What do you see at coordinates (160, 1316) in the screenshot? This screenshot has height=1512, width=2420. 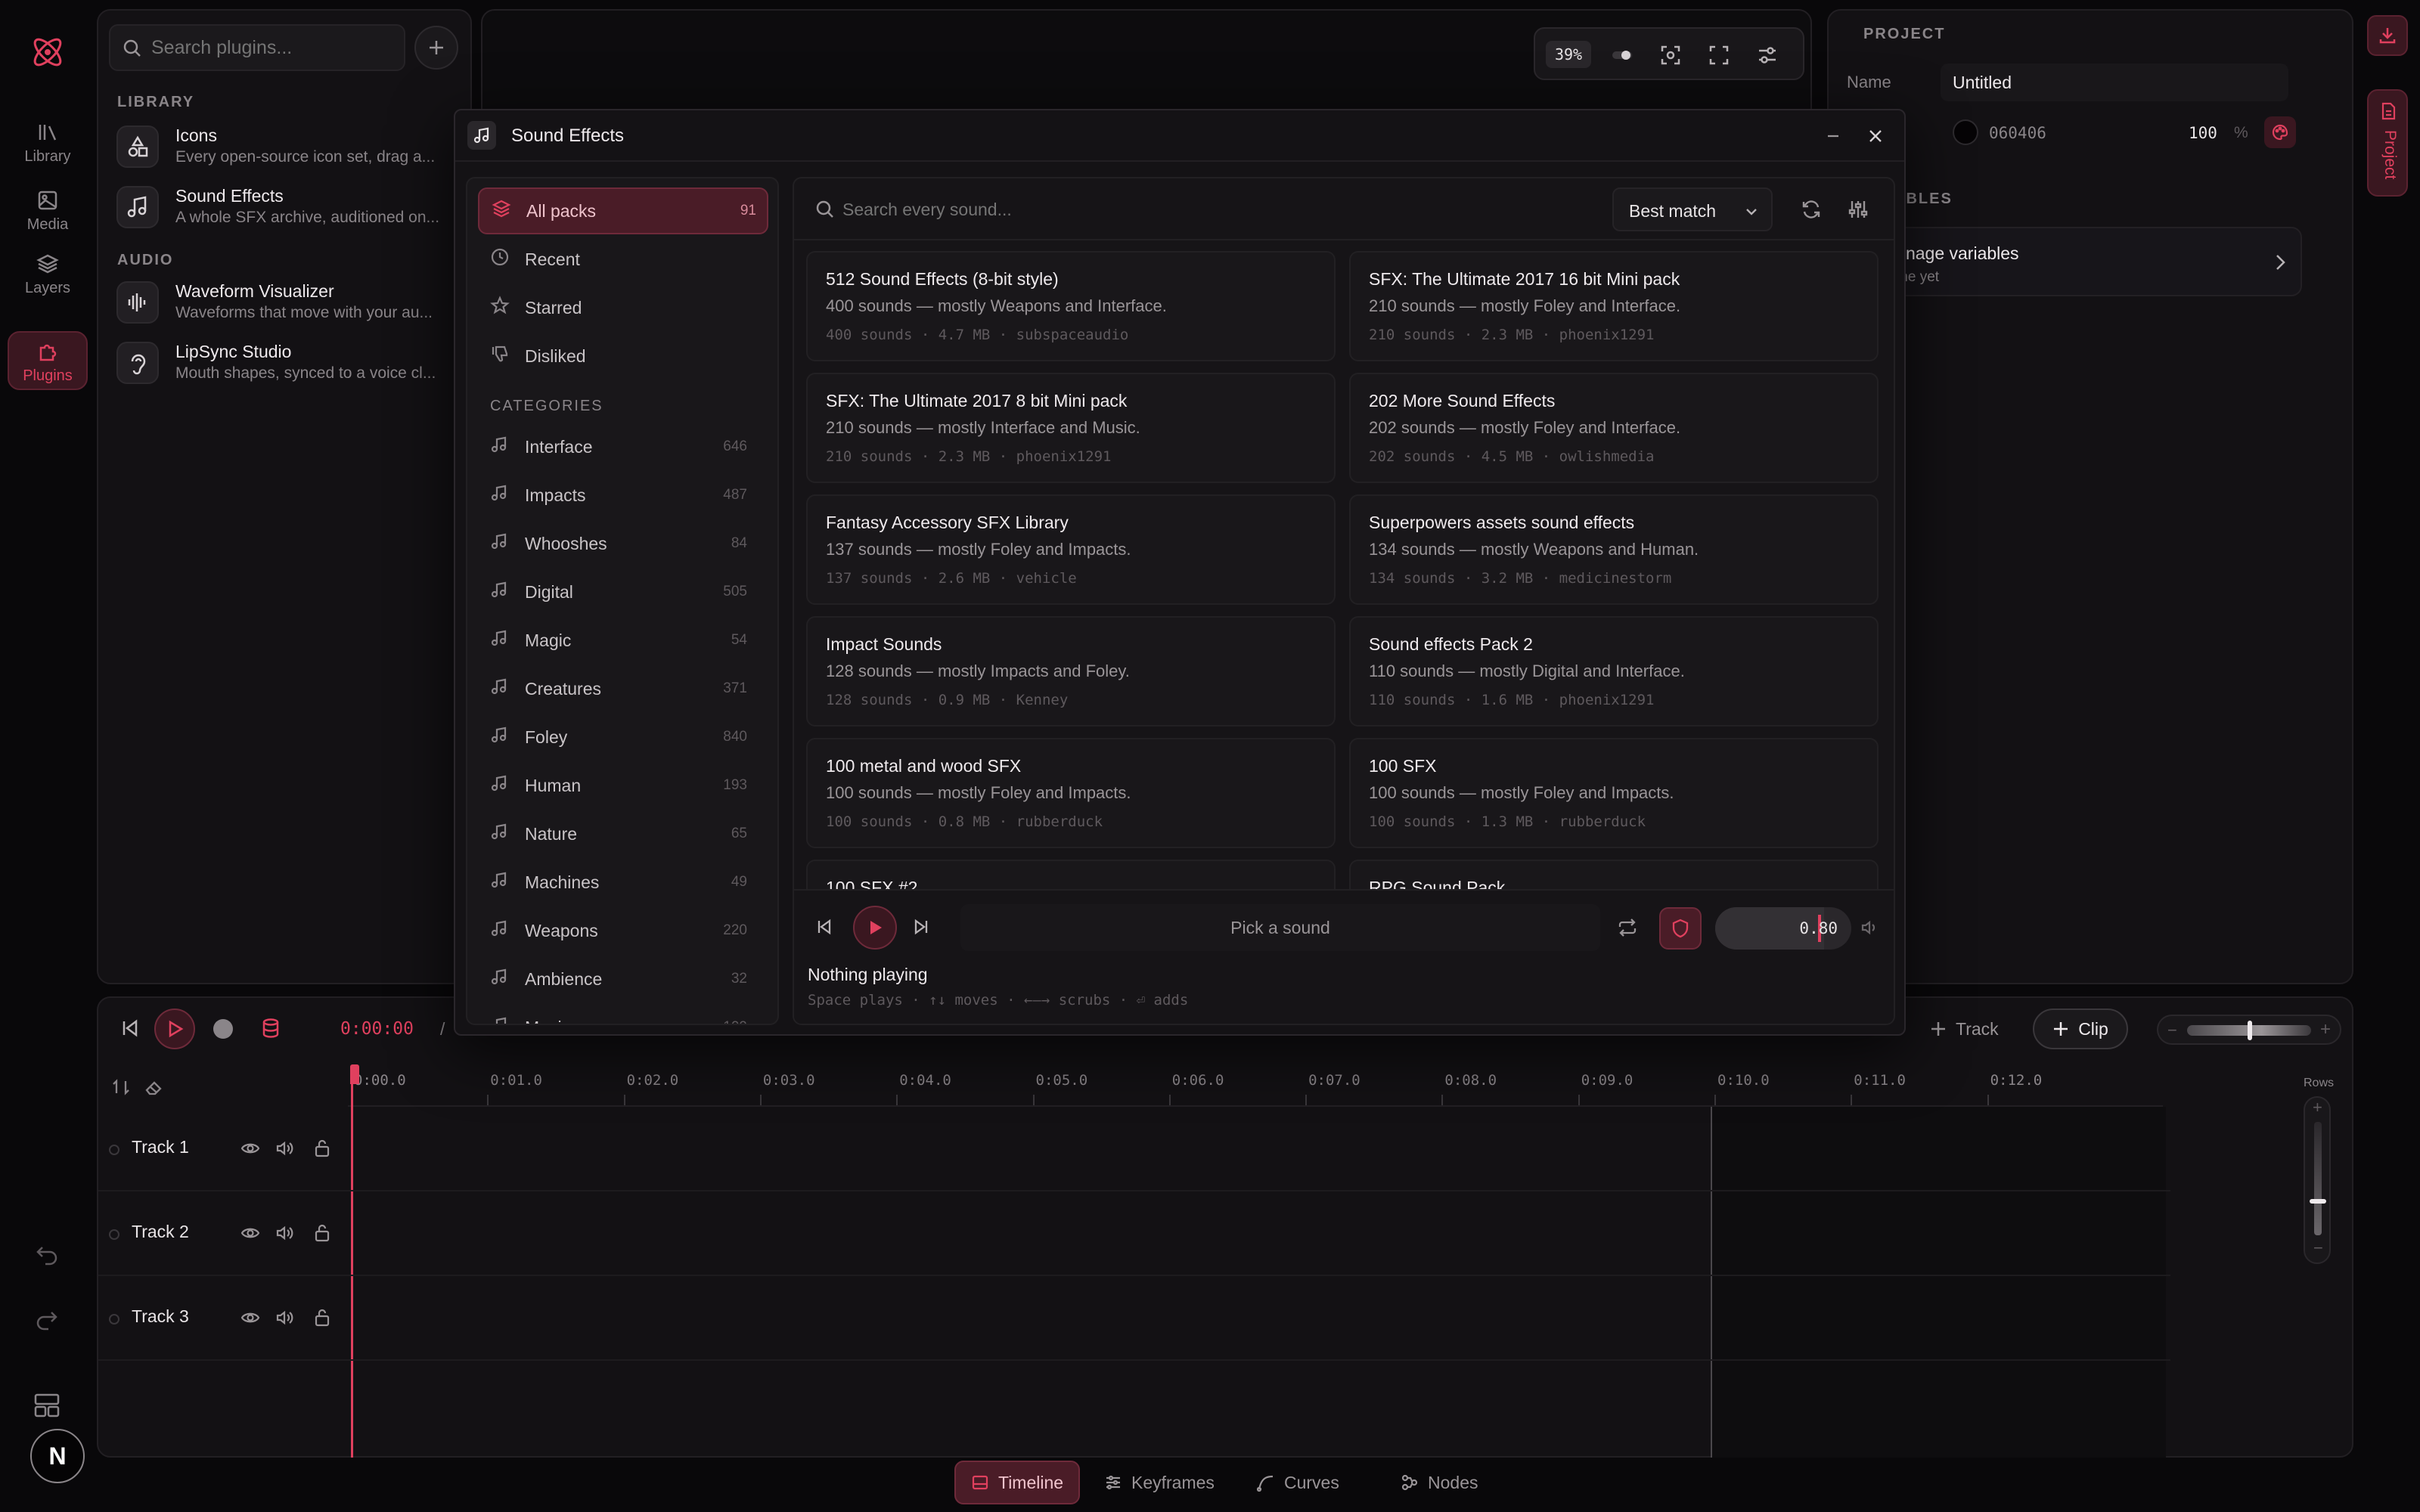 I see `track-name: Track 3` at bounding box center [160, 1316].